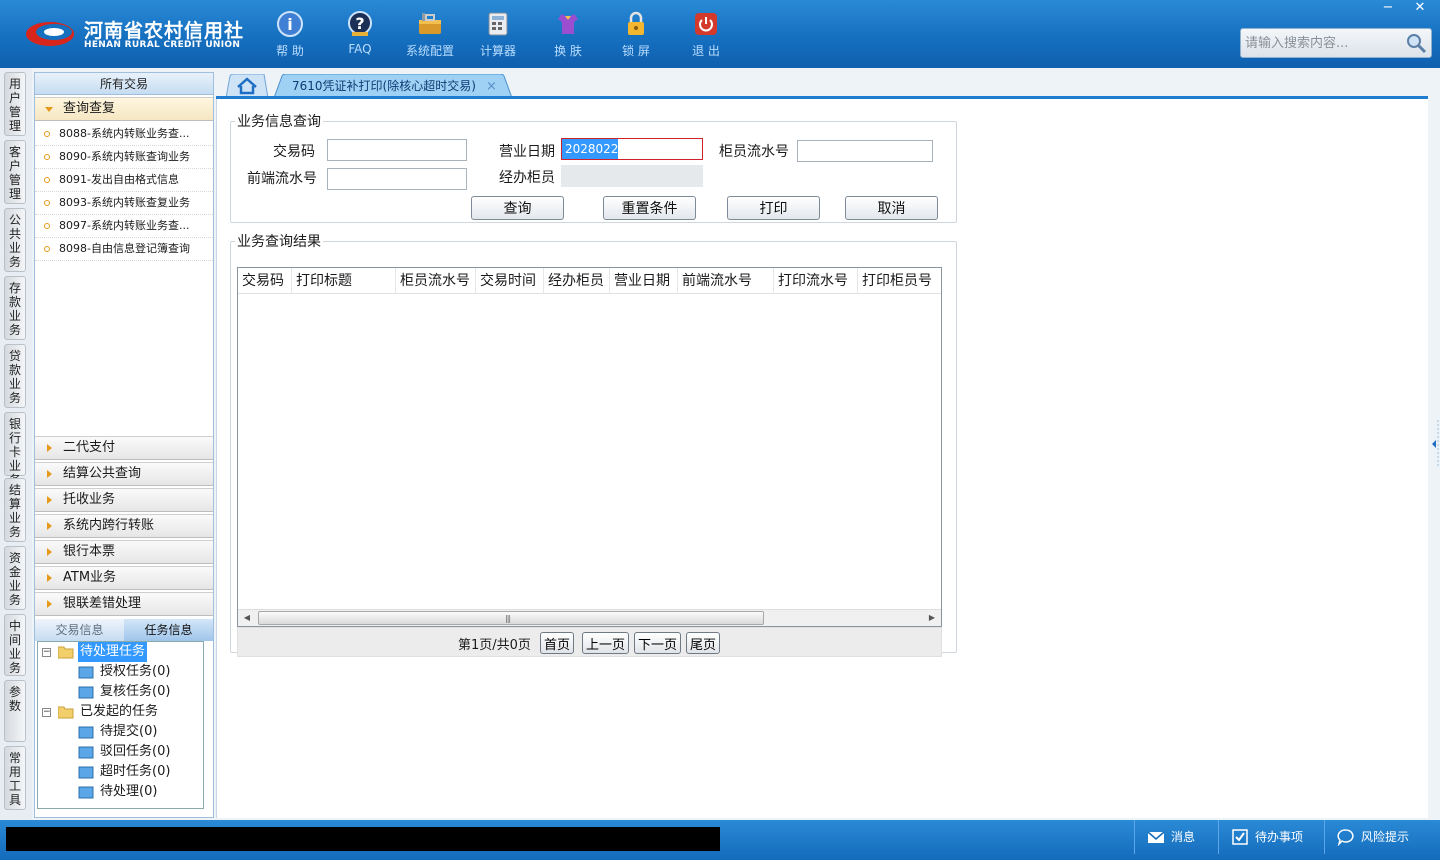 This screenshot has height=860, width=1440. What do you see at coordinates (557, 643) in the screenshot?
I see `first-page-button: 首页` at bounding box center [557, 643].